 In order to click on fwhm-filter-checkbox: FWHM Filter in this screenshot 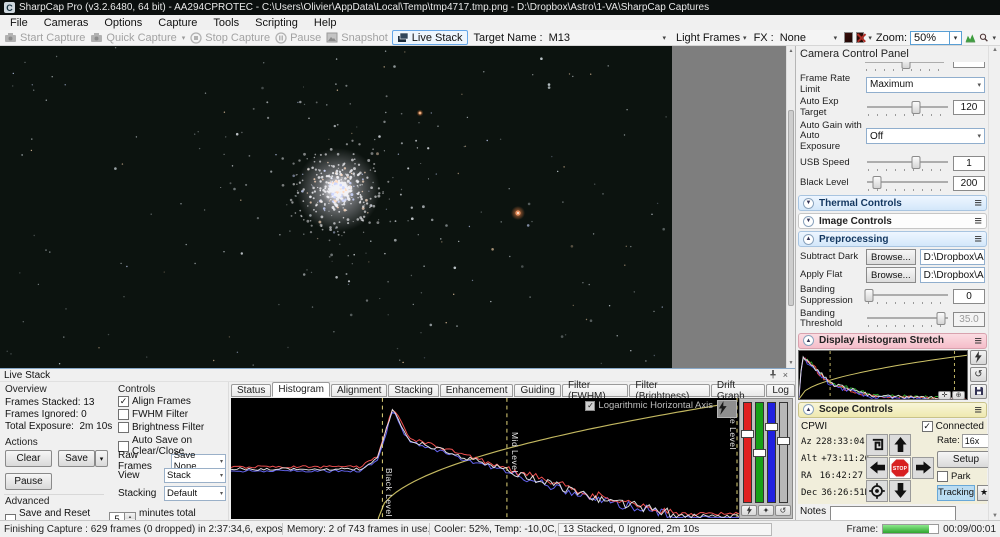, I will do `click(153, 414)`.